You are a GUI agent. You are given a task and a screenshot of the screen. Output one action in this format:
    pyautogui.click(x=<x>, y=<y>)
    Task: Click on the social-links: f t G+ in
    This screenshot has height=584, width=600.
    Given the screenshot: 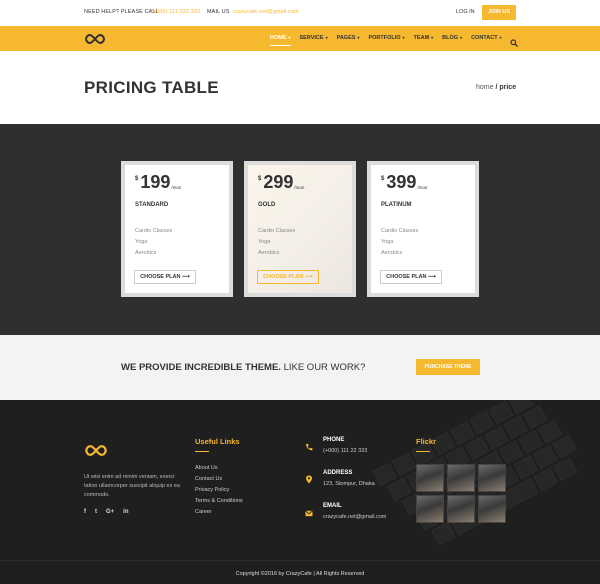 What is the action you would take?
    pyautogui.click(x=111, y=512)
    